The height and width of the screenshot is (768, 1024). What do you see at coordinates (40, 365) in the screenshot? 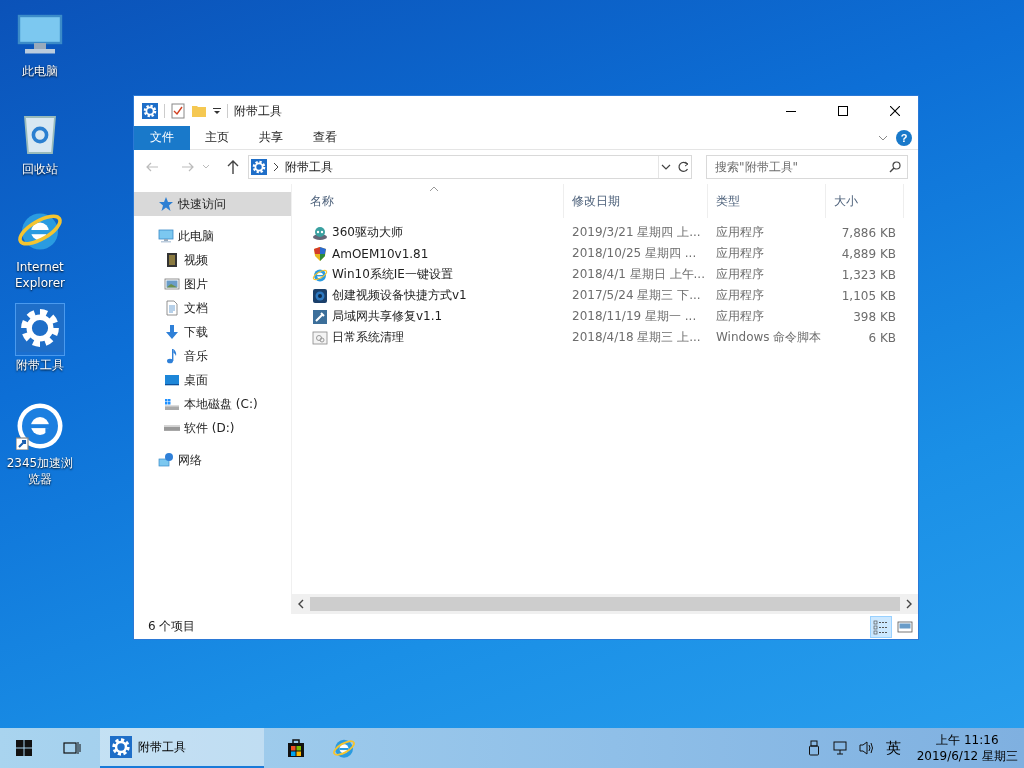
I see `desktop-icon-label: 附带工具` at bounding box center [40, 365].